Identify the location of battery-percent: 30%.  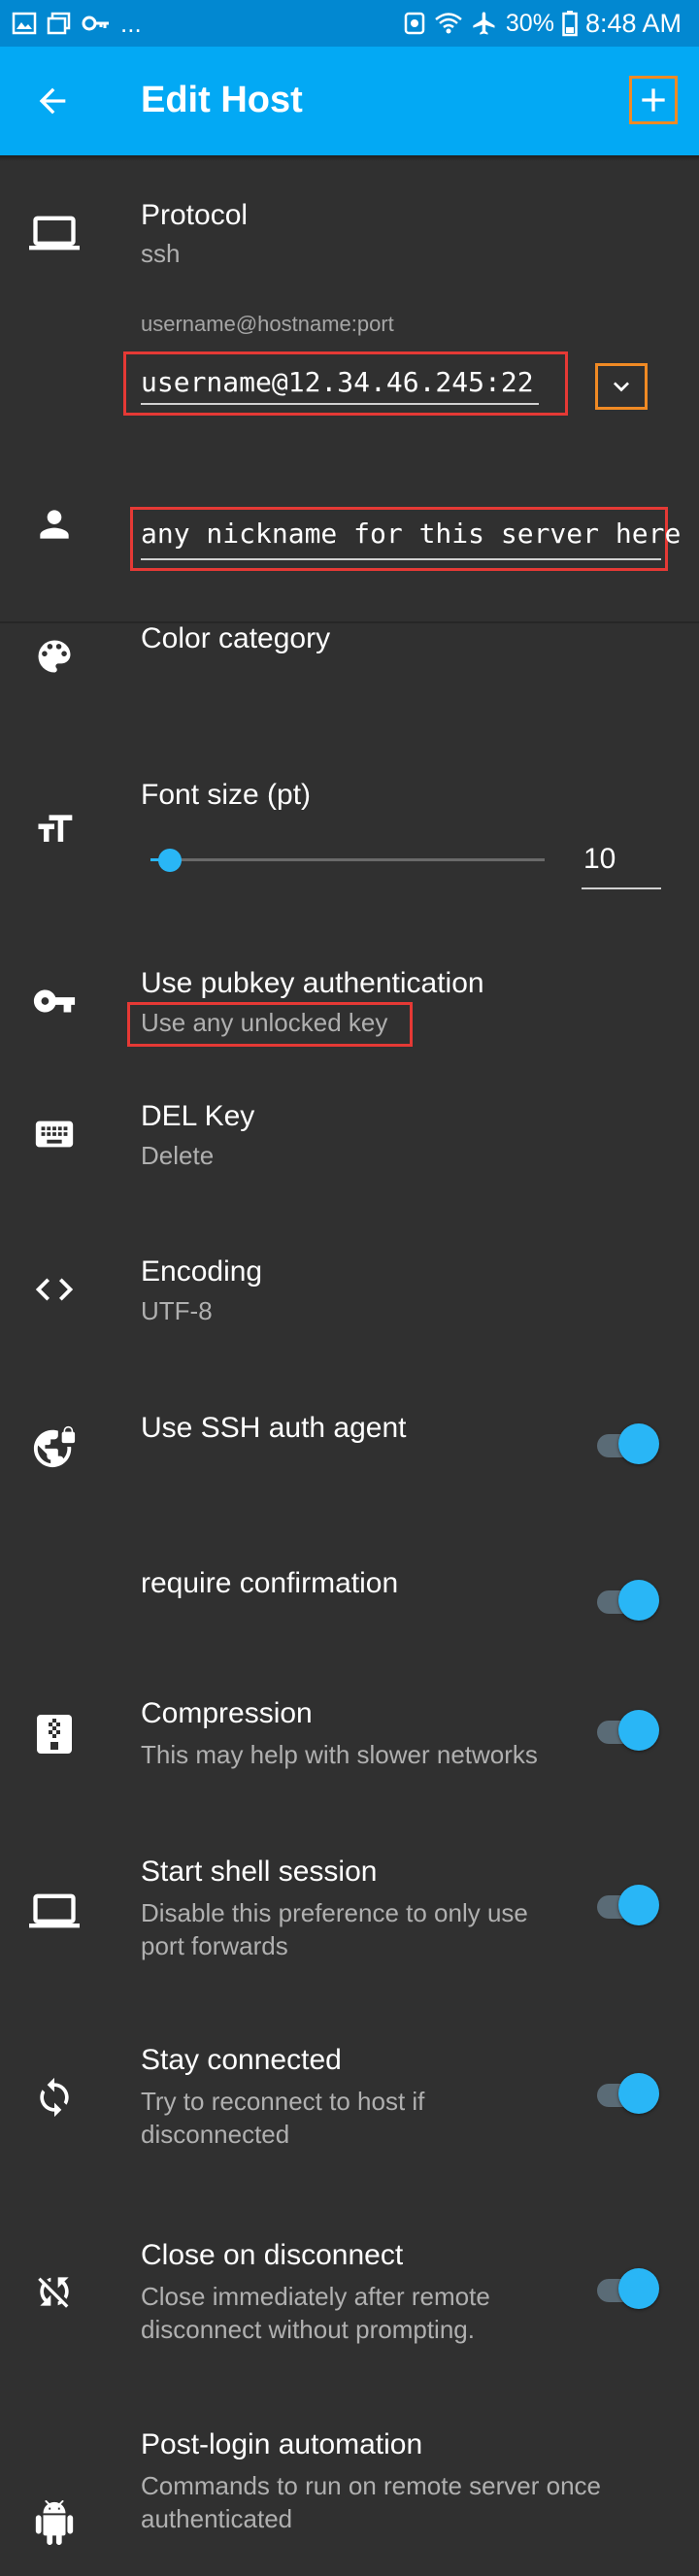
(529, 23).